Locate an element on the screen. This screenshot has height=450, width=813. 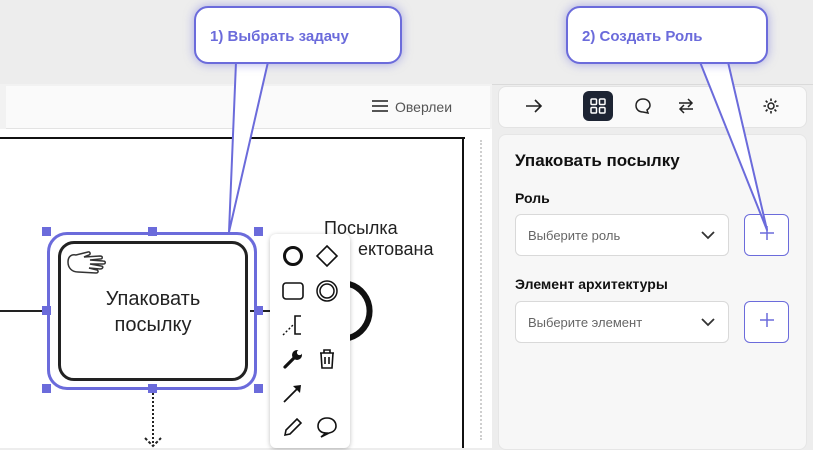
resize-handle-bottom is located at coordinates (152, 388).